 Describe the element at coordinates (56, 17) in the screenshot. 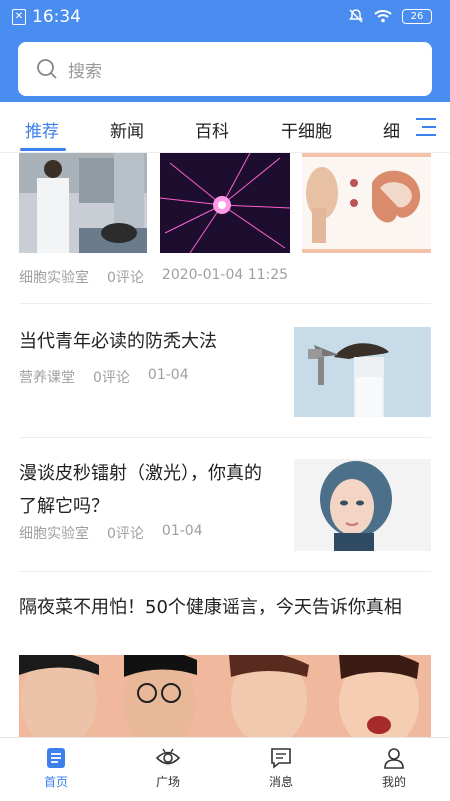

I see `status-time: 16:34` at that location.